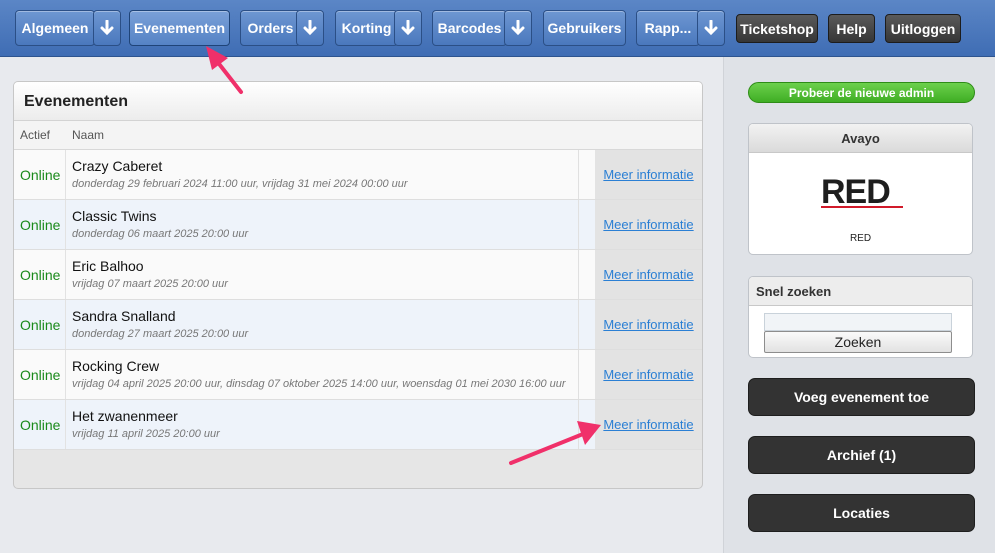  Describe the element at coordinates (150, 284) in the screenshot. I see `event-dates: vrijdag 07 maart 2025 20:00 uur` at that location.